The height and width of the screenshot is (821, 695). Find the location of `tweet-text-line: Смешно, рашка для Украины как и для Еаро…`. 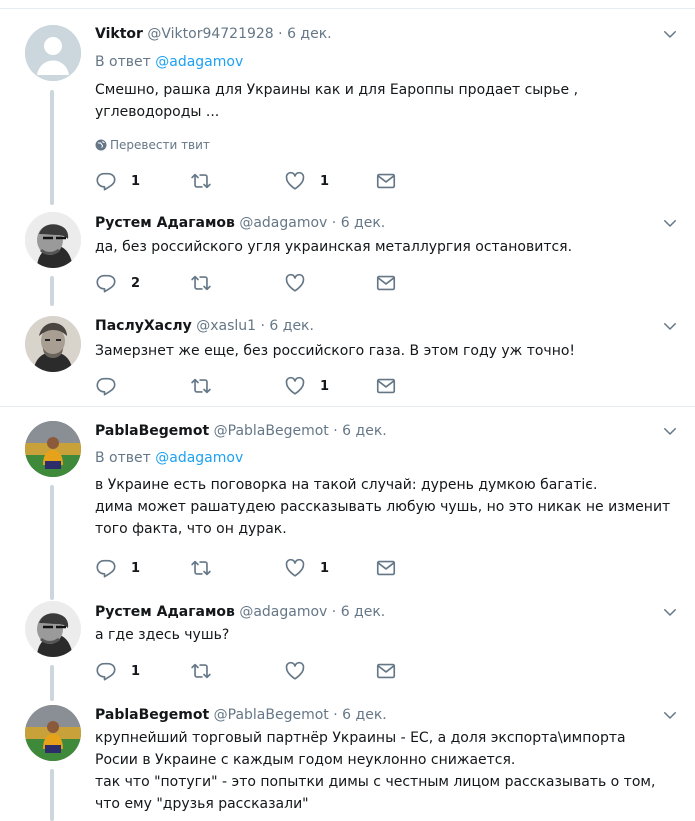

tweet-text-line: Смешно, рашка для Украины как и для Еаро… is located at coordinates (337, 90).